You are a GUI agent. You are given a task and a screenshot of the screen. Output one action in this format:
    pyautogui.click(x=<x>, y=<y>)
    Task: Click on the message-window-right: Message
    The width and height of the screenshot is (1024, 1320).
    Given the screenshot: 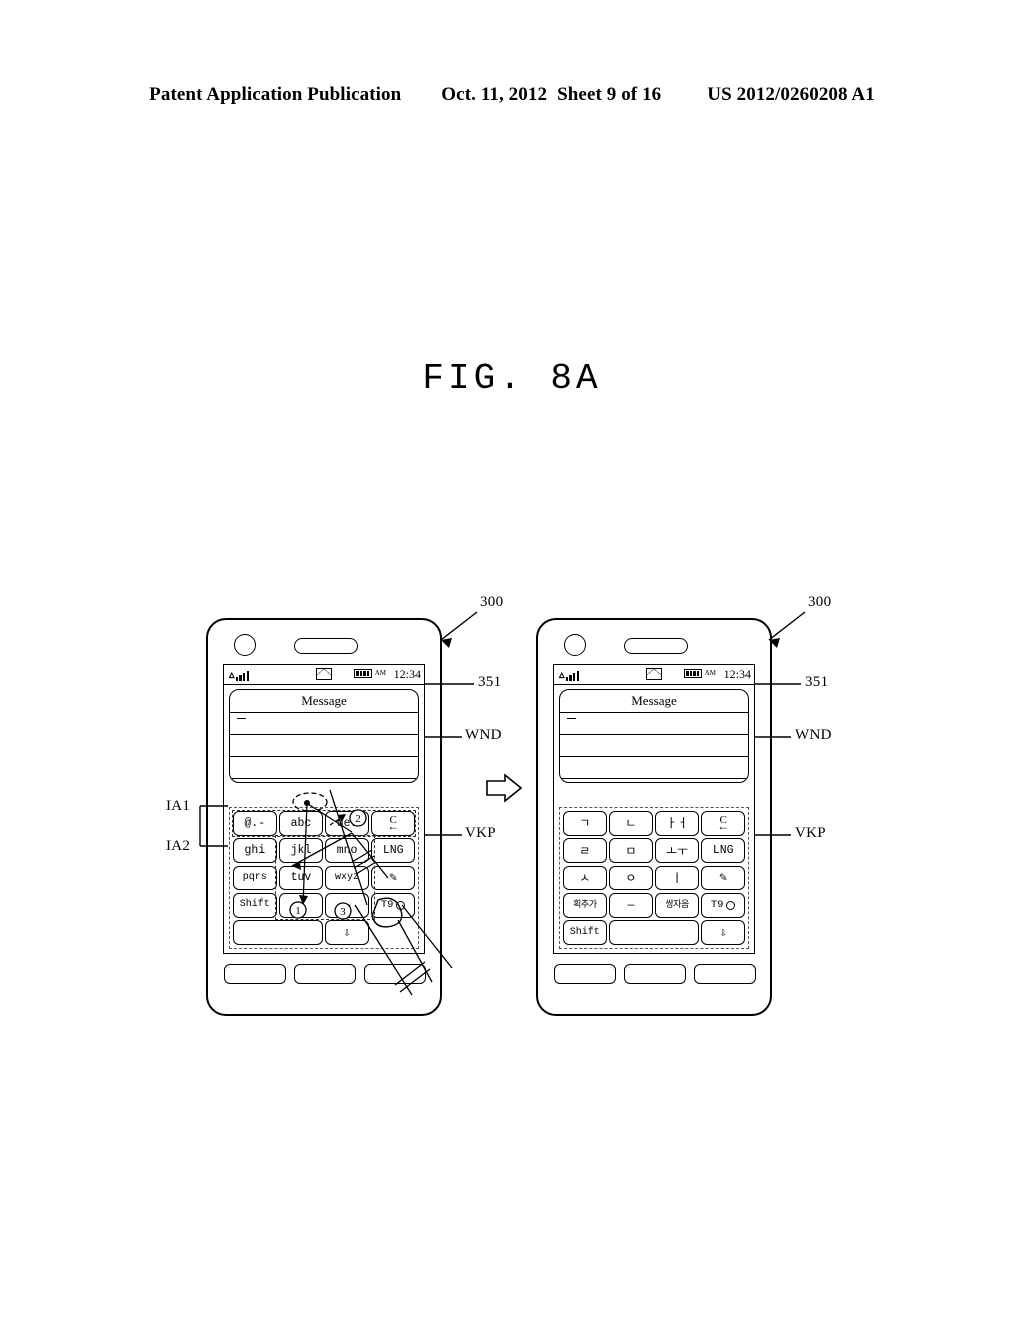 What is the action you would take?
    pyautogui.click(x=654, y=736)
    